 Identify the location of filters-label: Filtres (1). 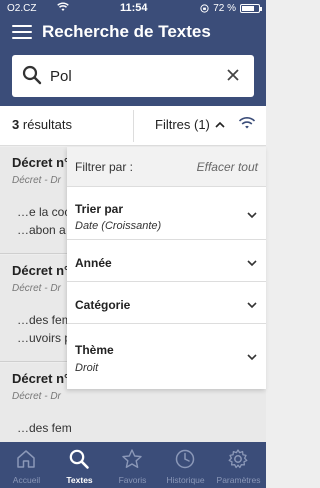
(182, 124).